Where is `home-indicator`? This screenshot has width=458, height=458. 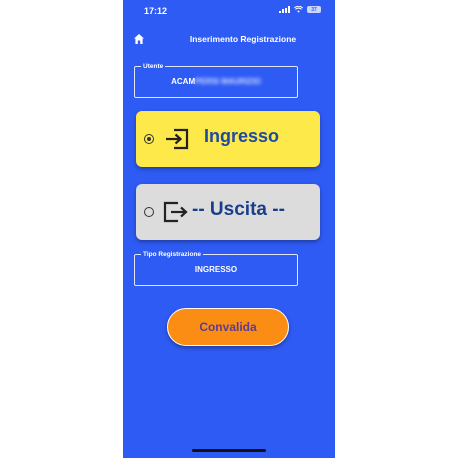 home-indicator is located at coordinates (229, 450).